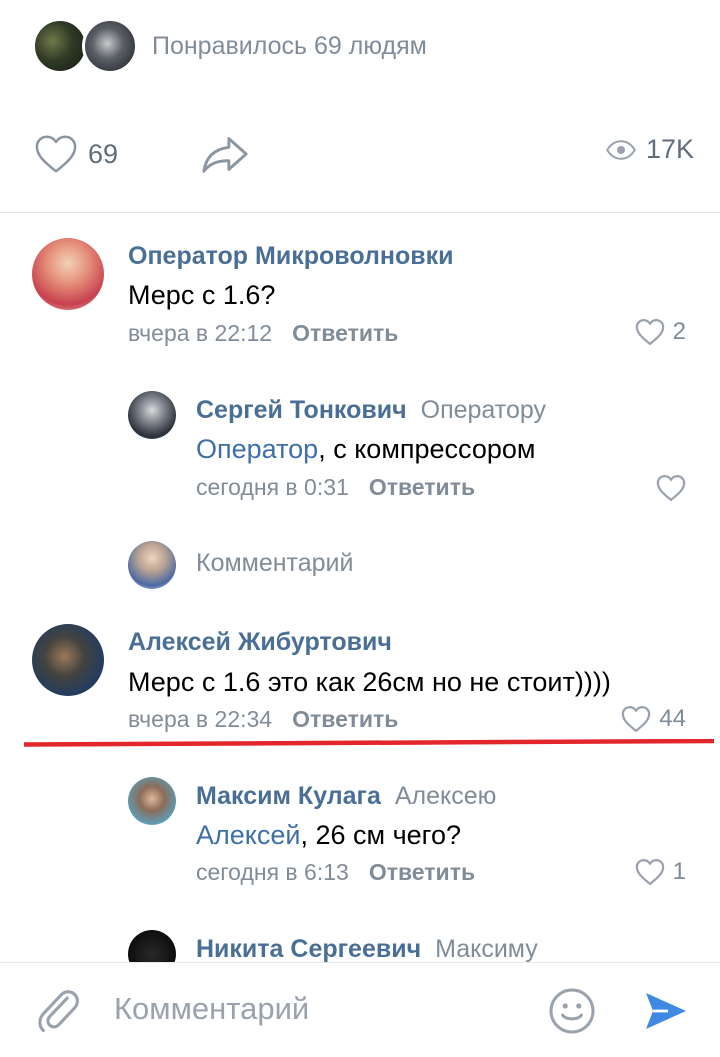  What do you see at coordinates (445, 796) in the screenshot?
I see `reply-to-label: Алексею` at bounding box center [445, 796].